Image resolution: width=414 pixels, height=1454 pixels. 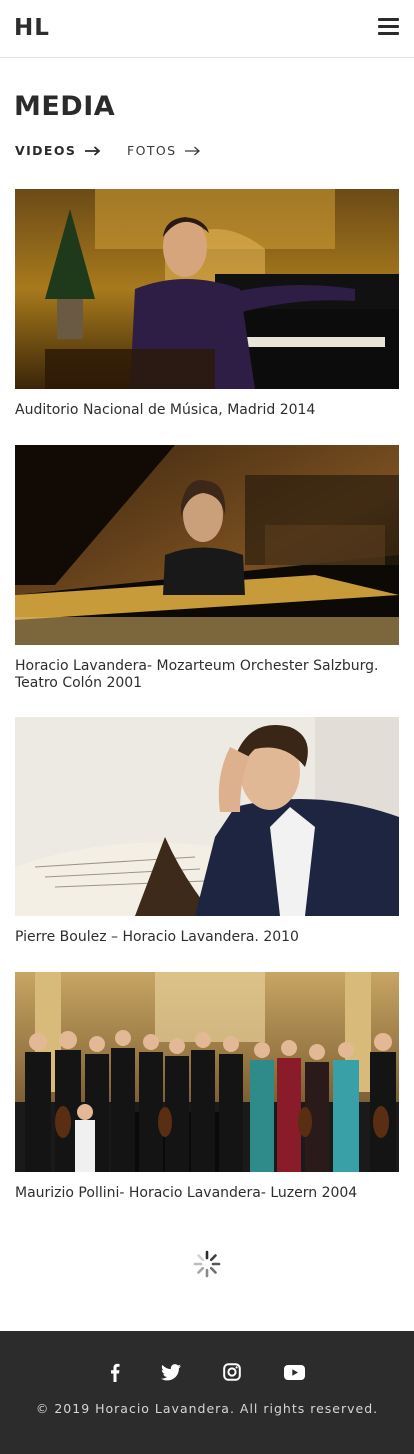 I want to click on tab-fotos: FOTOS, so click(x=164, y=150).